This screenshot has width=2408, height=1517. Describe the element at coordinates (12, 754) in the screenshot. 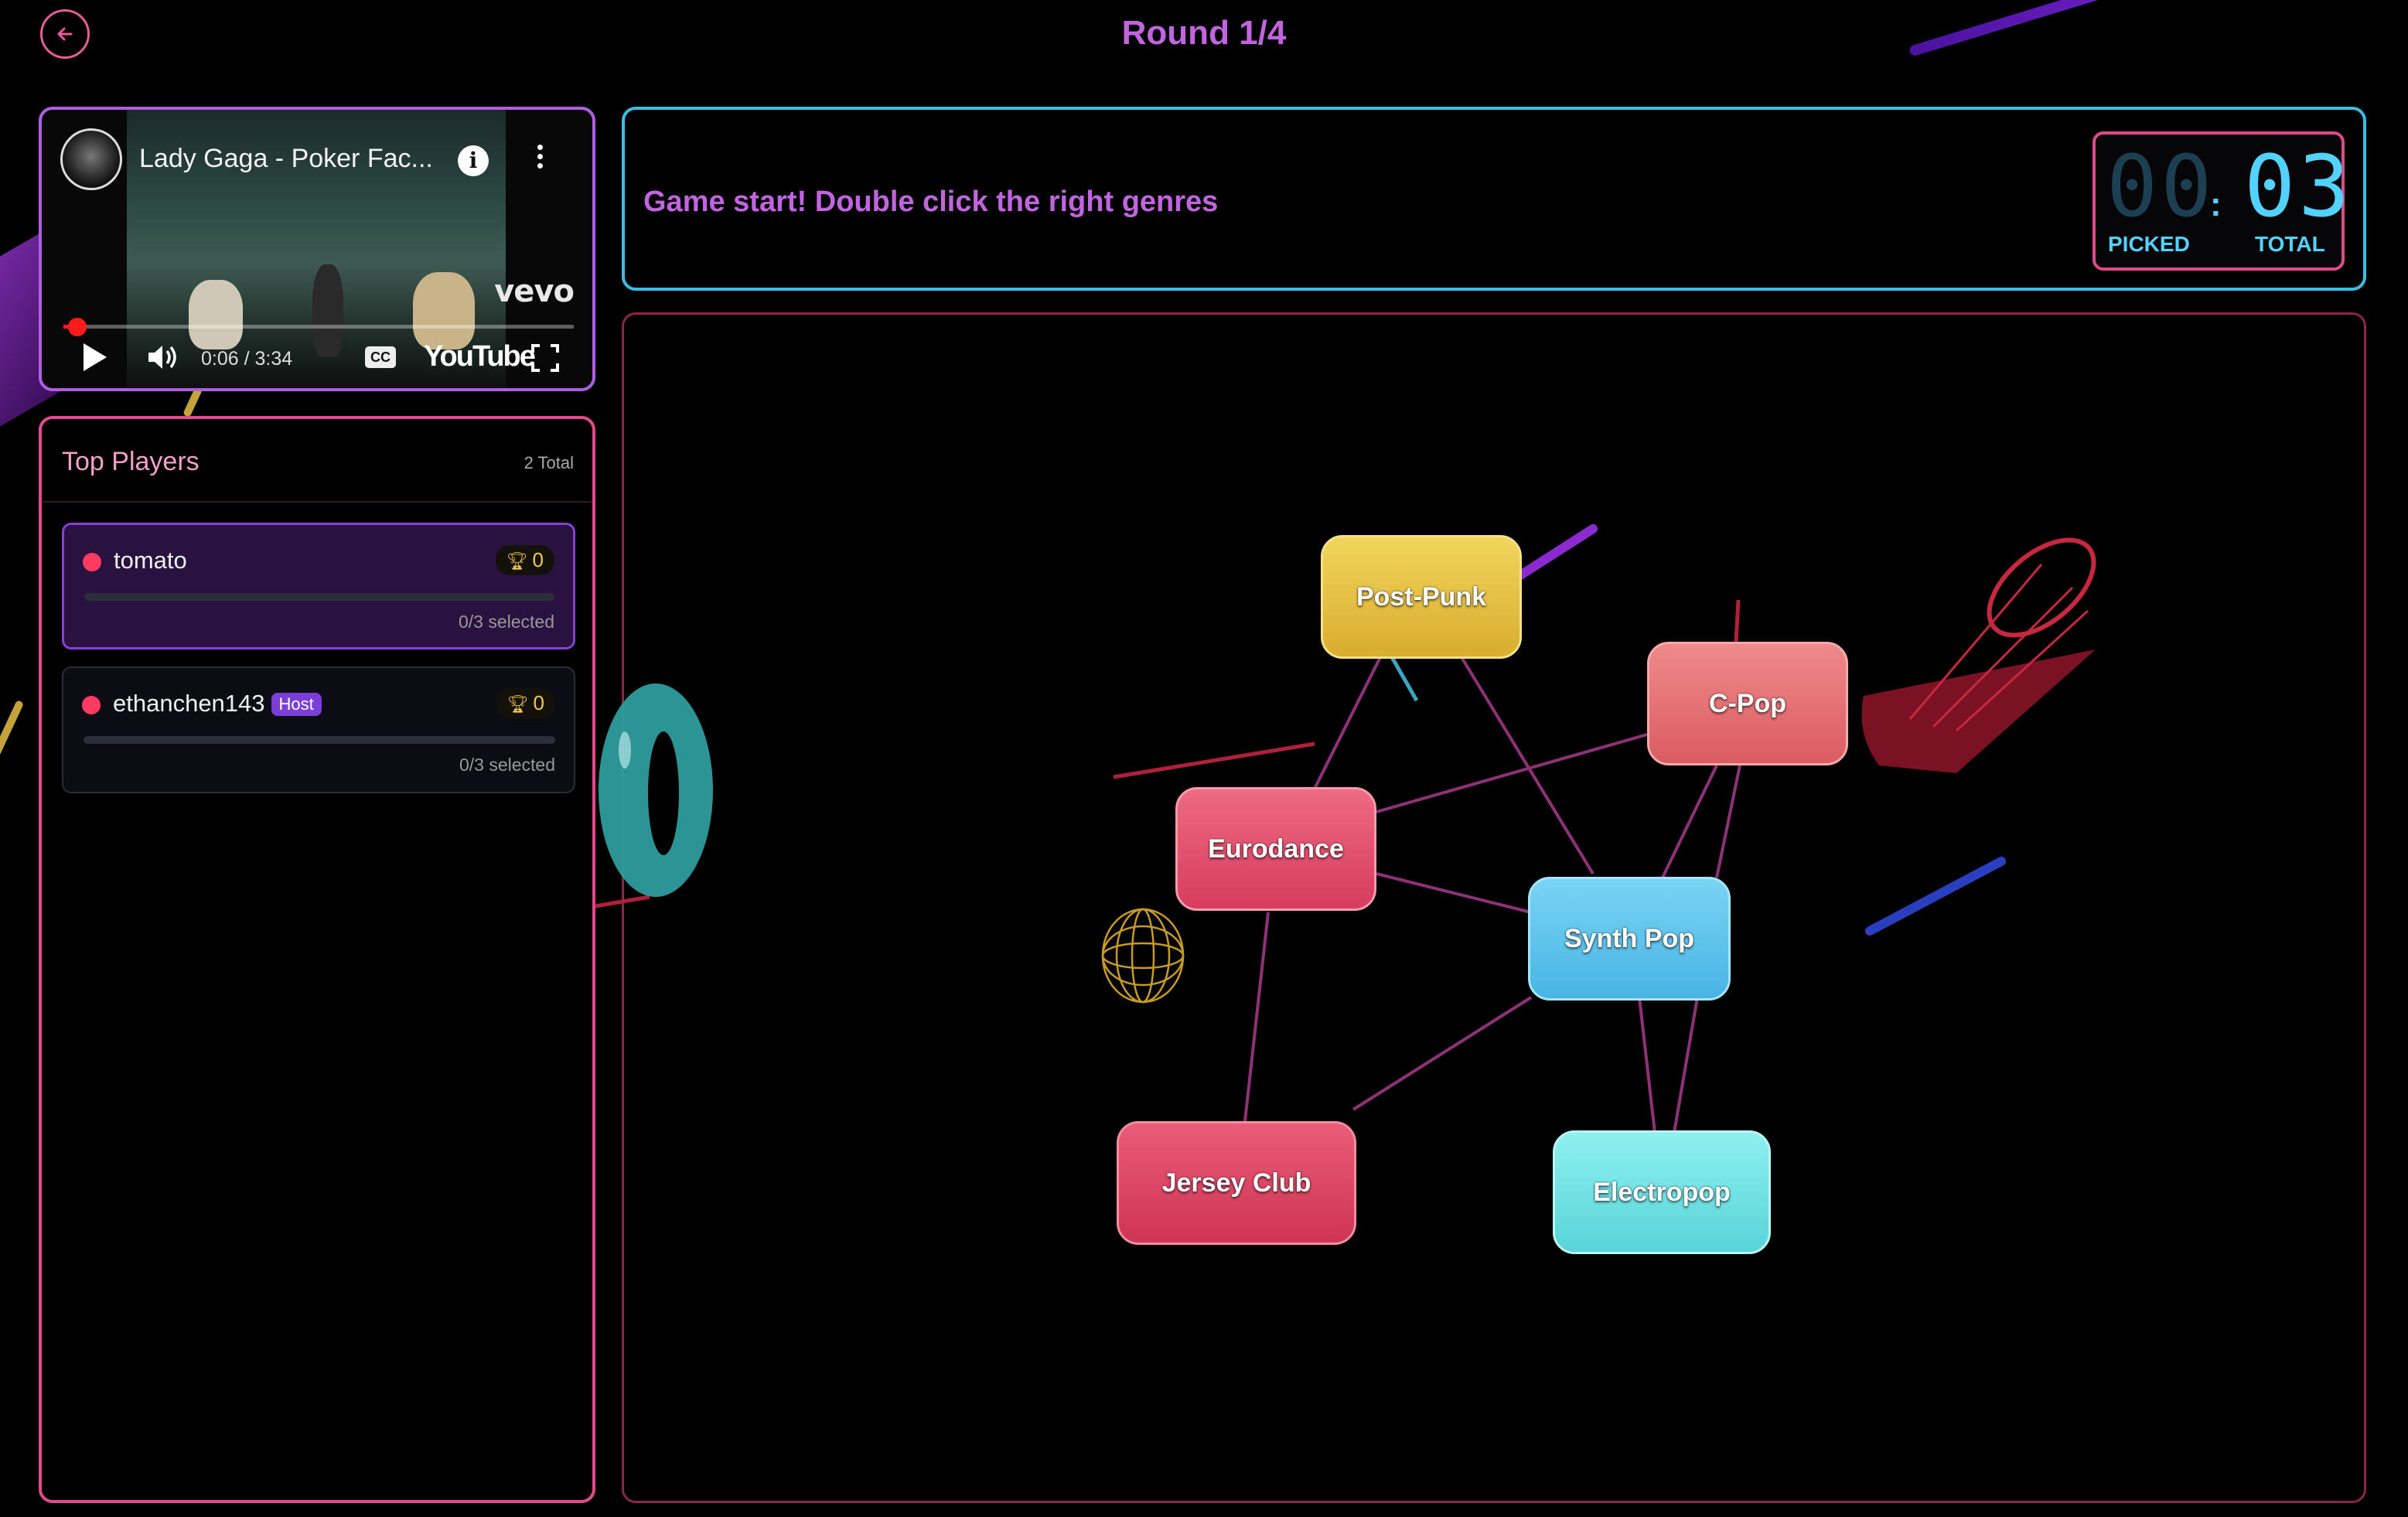

I see `bg-streak-yellow-left` at that location.